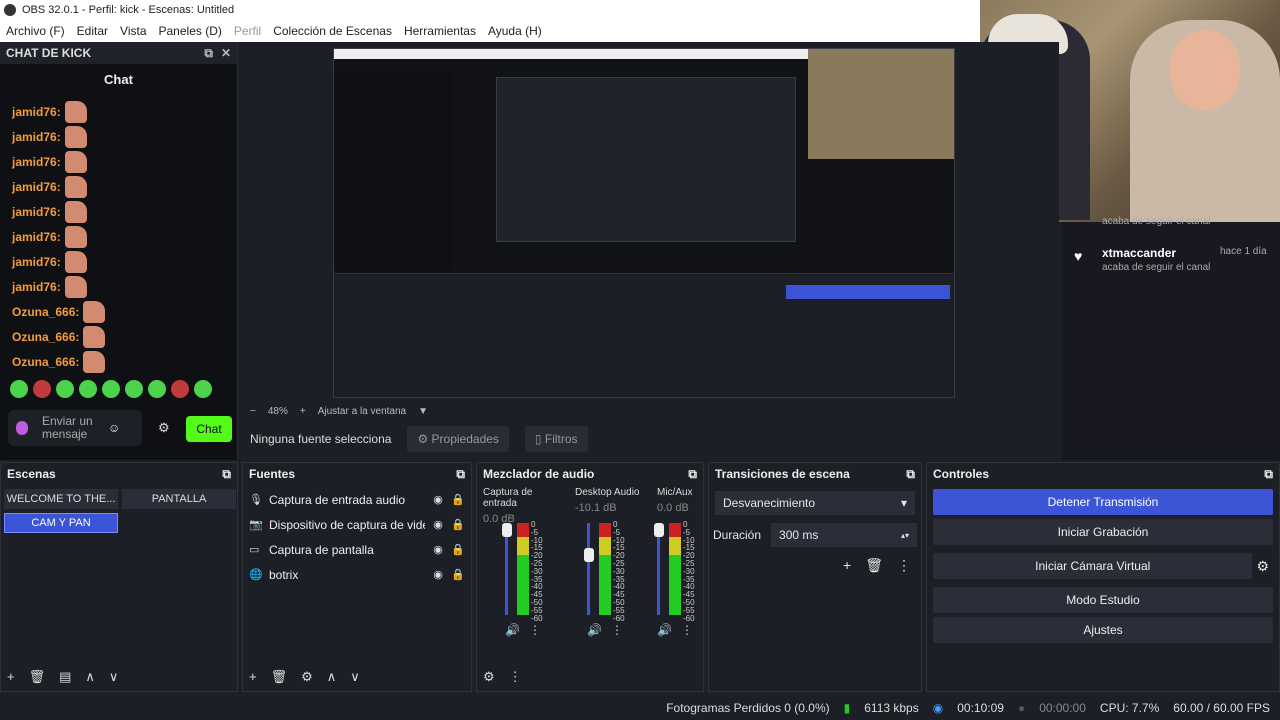 The height and width of the screenshot is (720, 1280). What do you see at coordinates (905, 535) in the screenshot?
I see `spinner-icon: ▴▾` at bounding box center [905, 535].